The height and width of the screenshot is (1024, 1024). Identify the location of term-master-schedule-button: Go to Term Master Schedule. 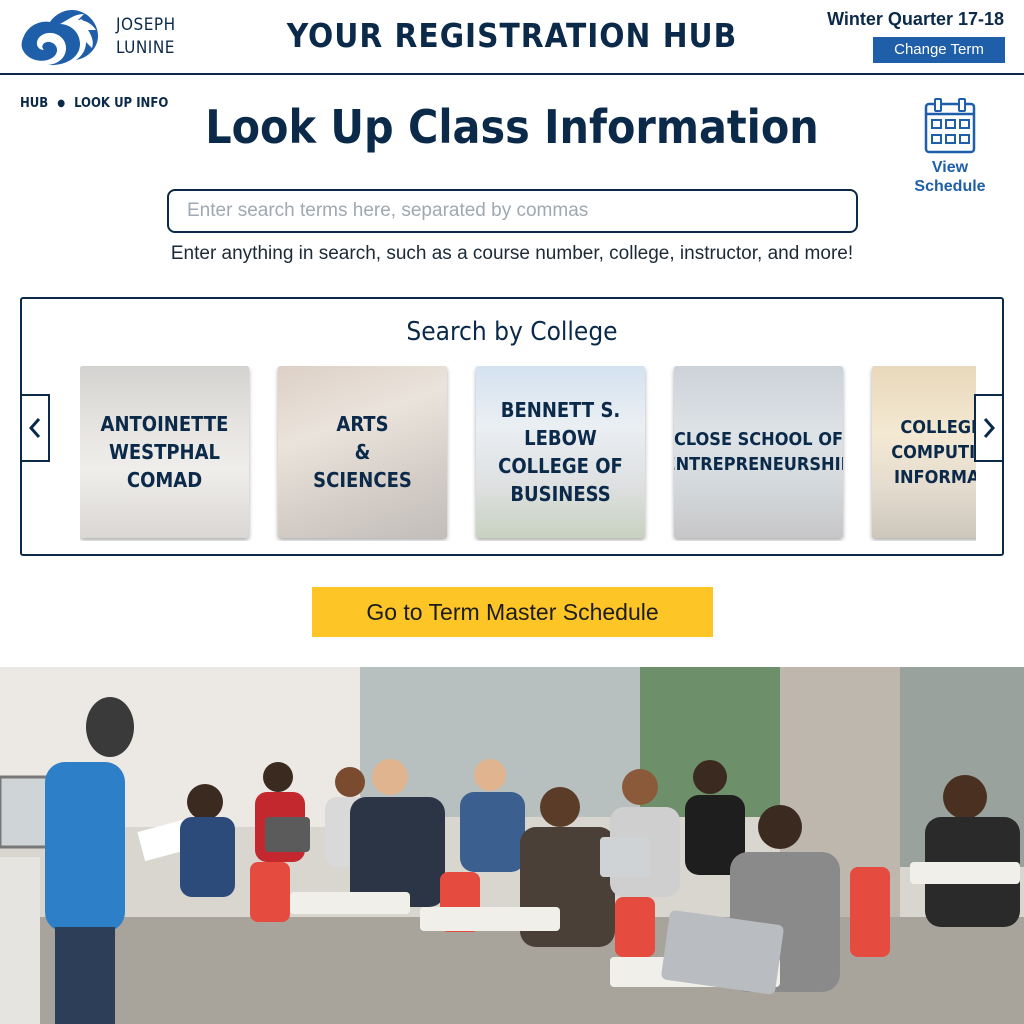
(512, 612).